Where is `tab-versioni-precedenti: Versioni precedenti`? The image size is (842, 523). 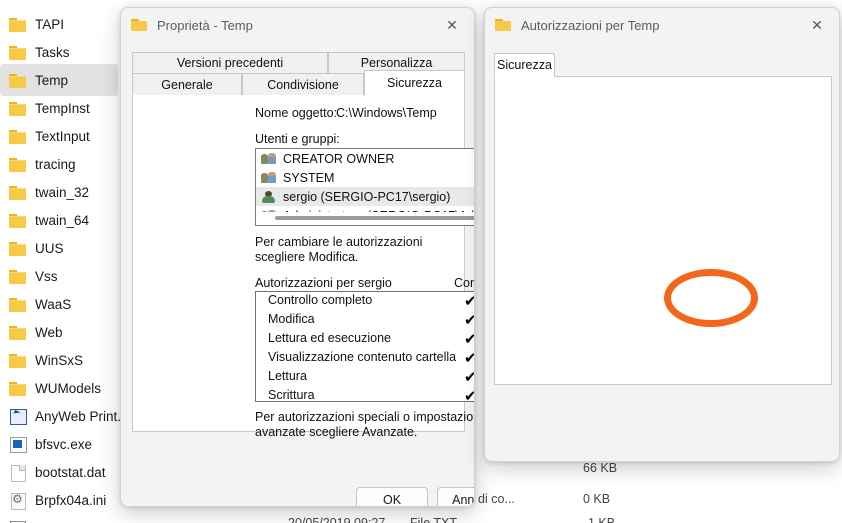
tab-versioni-precedenti: Versioni precedenti is located at coordinates (230, 63).